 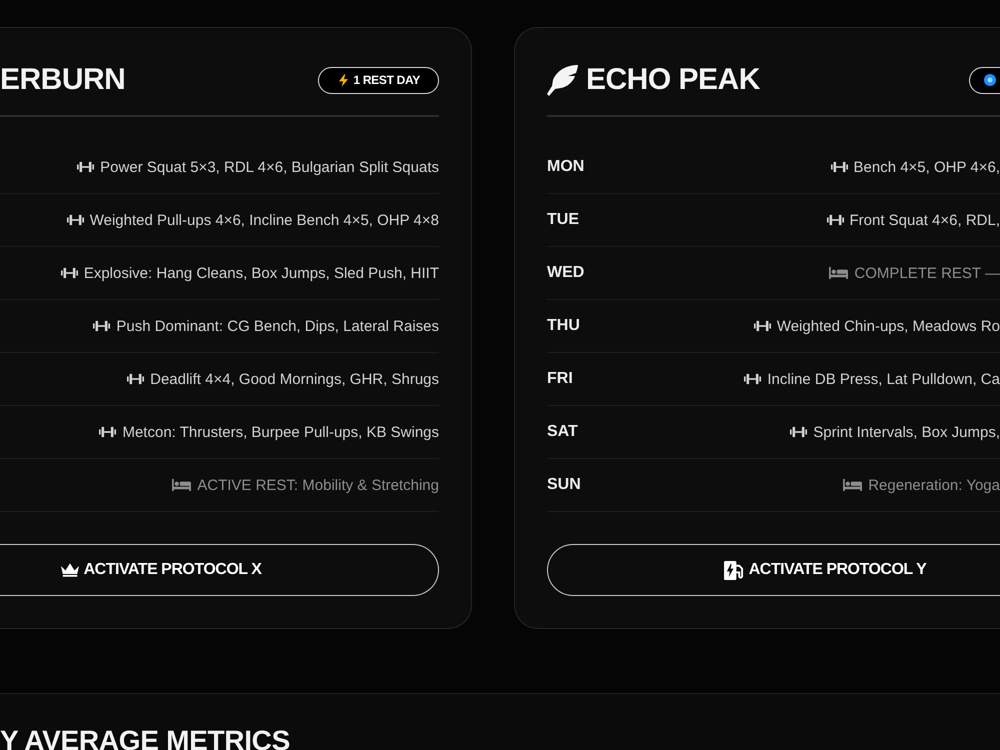 I want to click on workout-text: Deadlift 4×4, Good Mornings, GHR, Shrugs, so click(x=294, y=379).